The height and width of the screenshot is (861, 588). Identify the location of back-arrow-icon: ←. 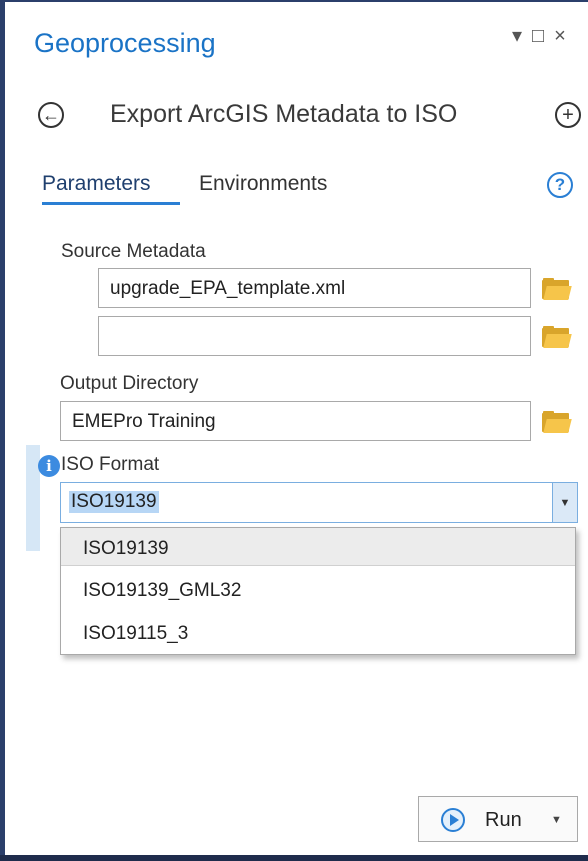
(51, 115).